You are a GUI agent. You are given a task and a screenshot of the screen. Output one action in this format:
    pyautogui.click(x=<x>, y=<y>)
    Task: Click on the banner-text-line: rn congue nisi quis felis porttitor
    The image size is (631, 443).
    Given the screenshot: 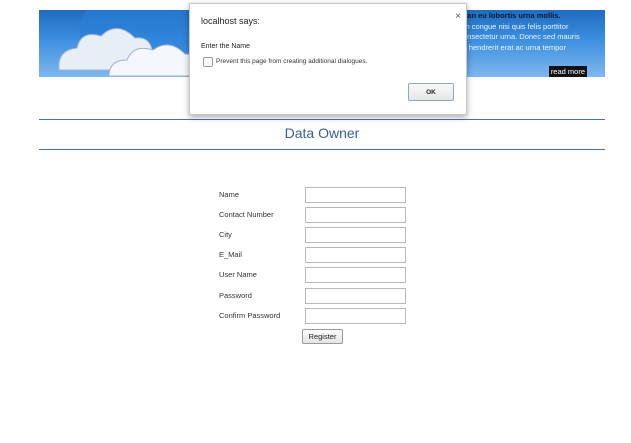 What is the action you would take?
    pyautogui.click(x=516, y=26)
    